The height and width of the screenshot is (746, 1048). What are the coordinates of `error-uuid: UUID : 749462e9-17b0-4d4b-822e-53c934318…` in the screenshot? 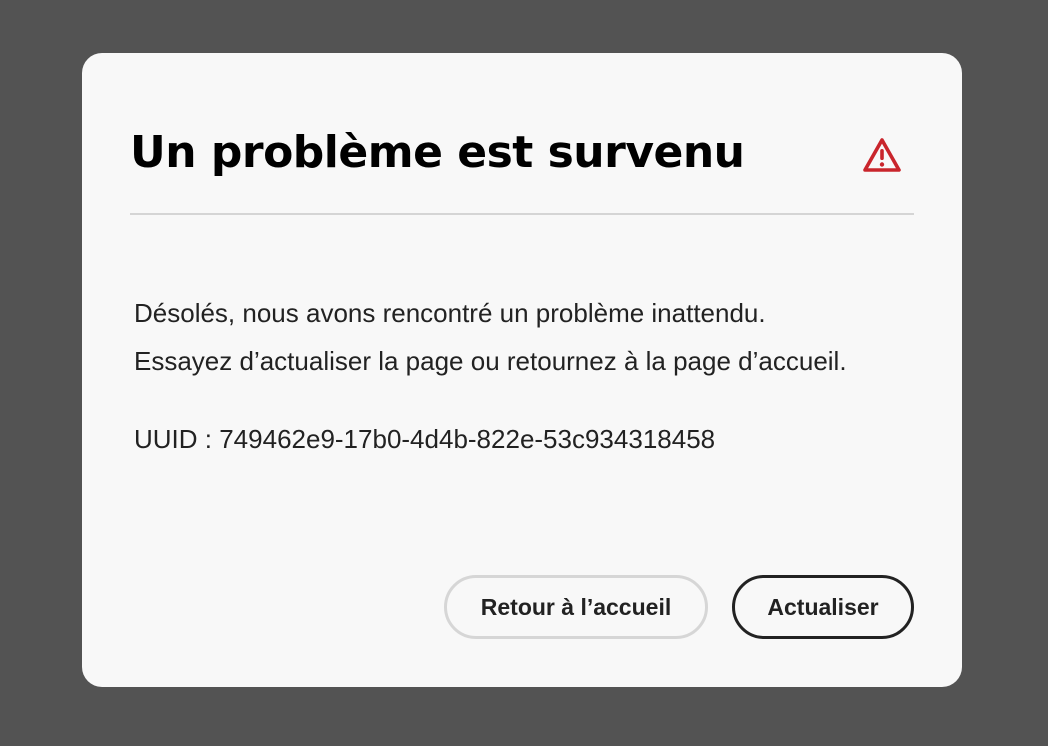 It's located at (425, 439).